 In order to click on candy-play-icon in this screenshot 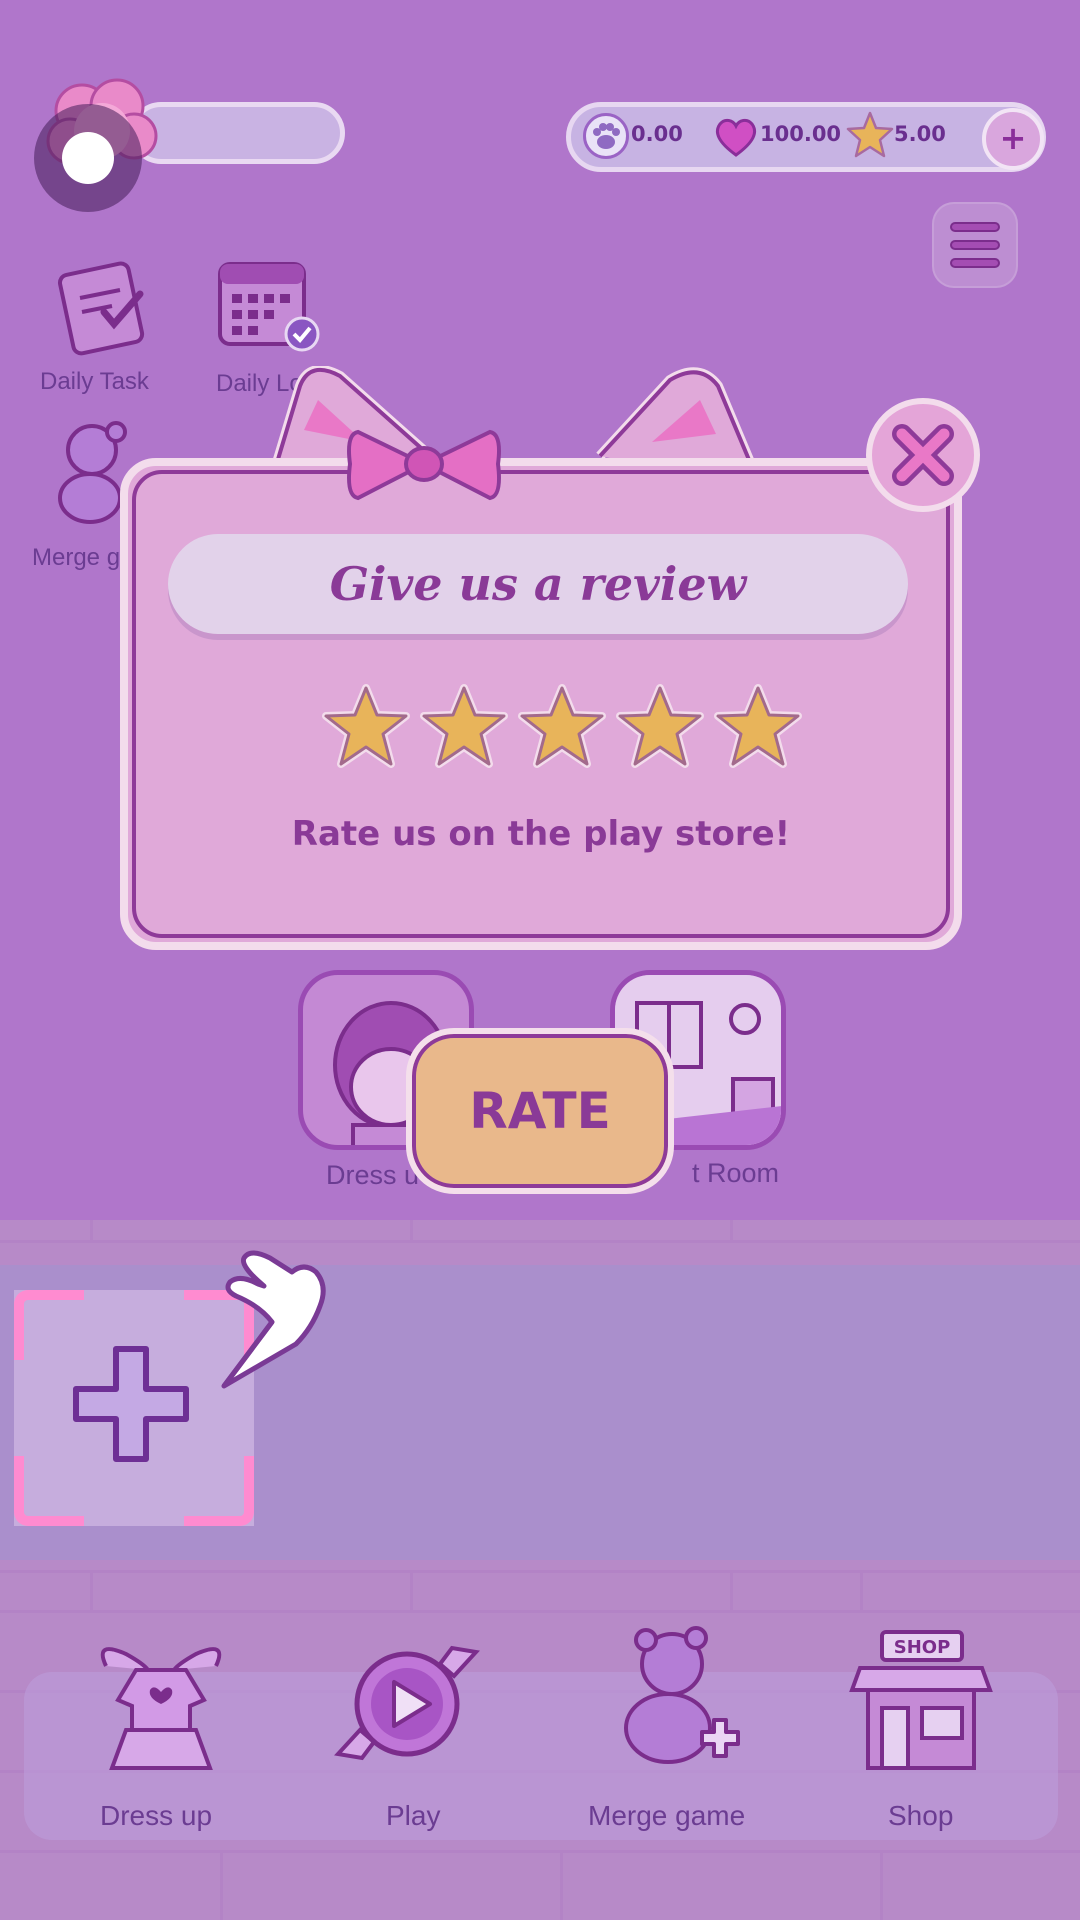, I will do `click(407, 1705)`.